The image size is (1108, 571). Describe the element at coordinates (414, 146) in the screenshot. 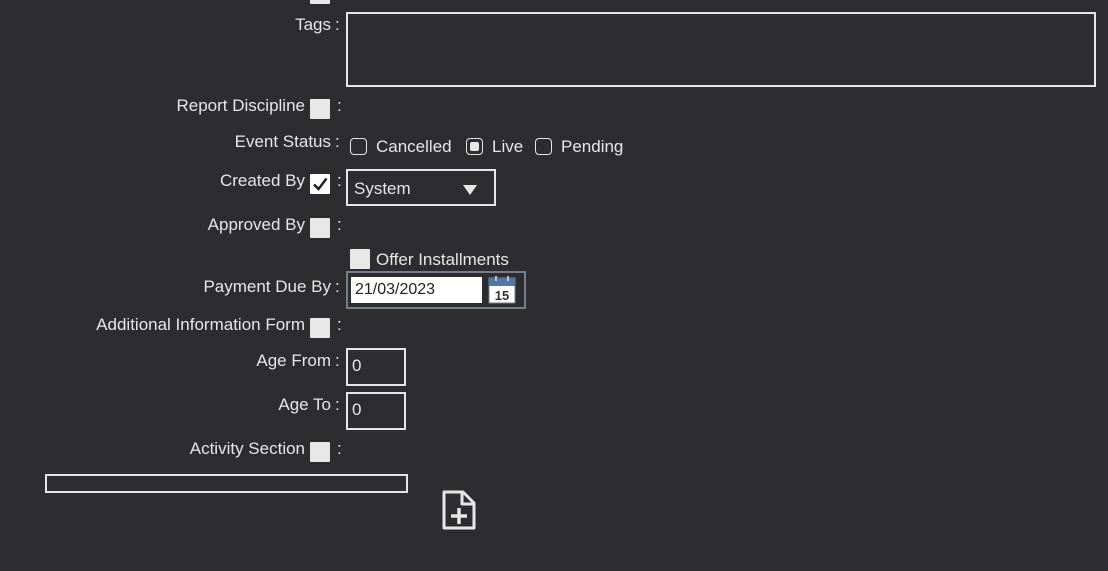

I see `event-status-cancelled-label: Cancelled` at that location.